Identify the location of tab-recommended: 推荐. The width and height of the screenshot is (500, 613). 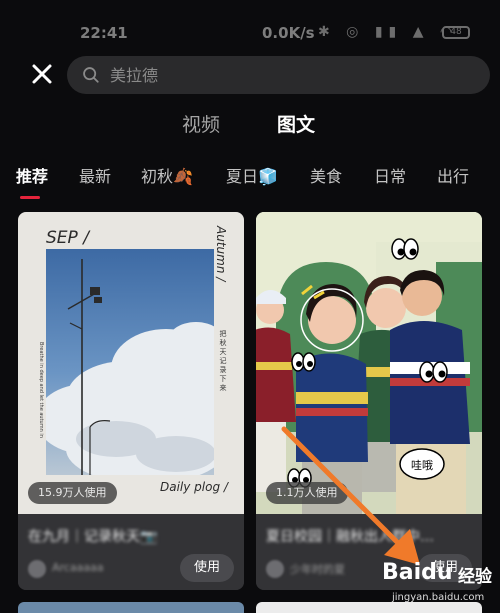
(32, 175).